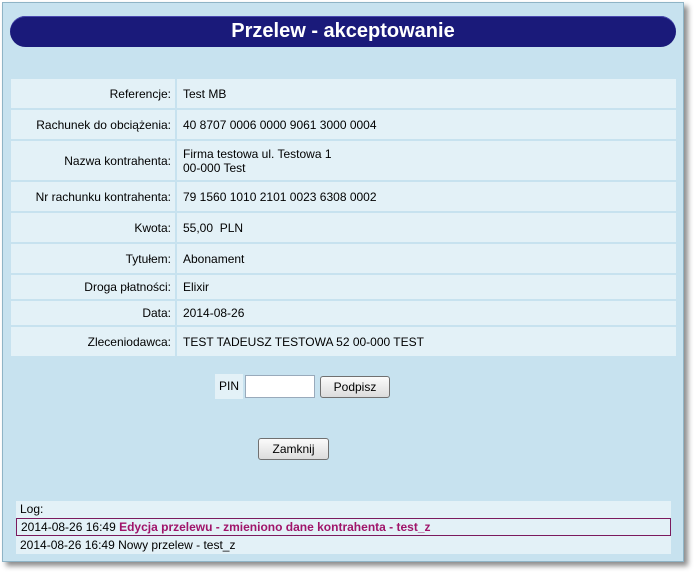 The image size is (694, 574). I want to click on detail-label: Tytułem:, so click(94, 258).